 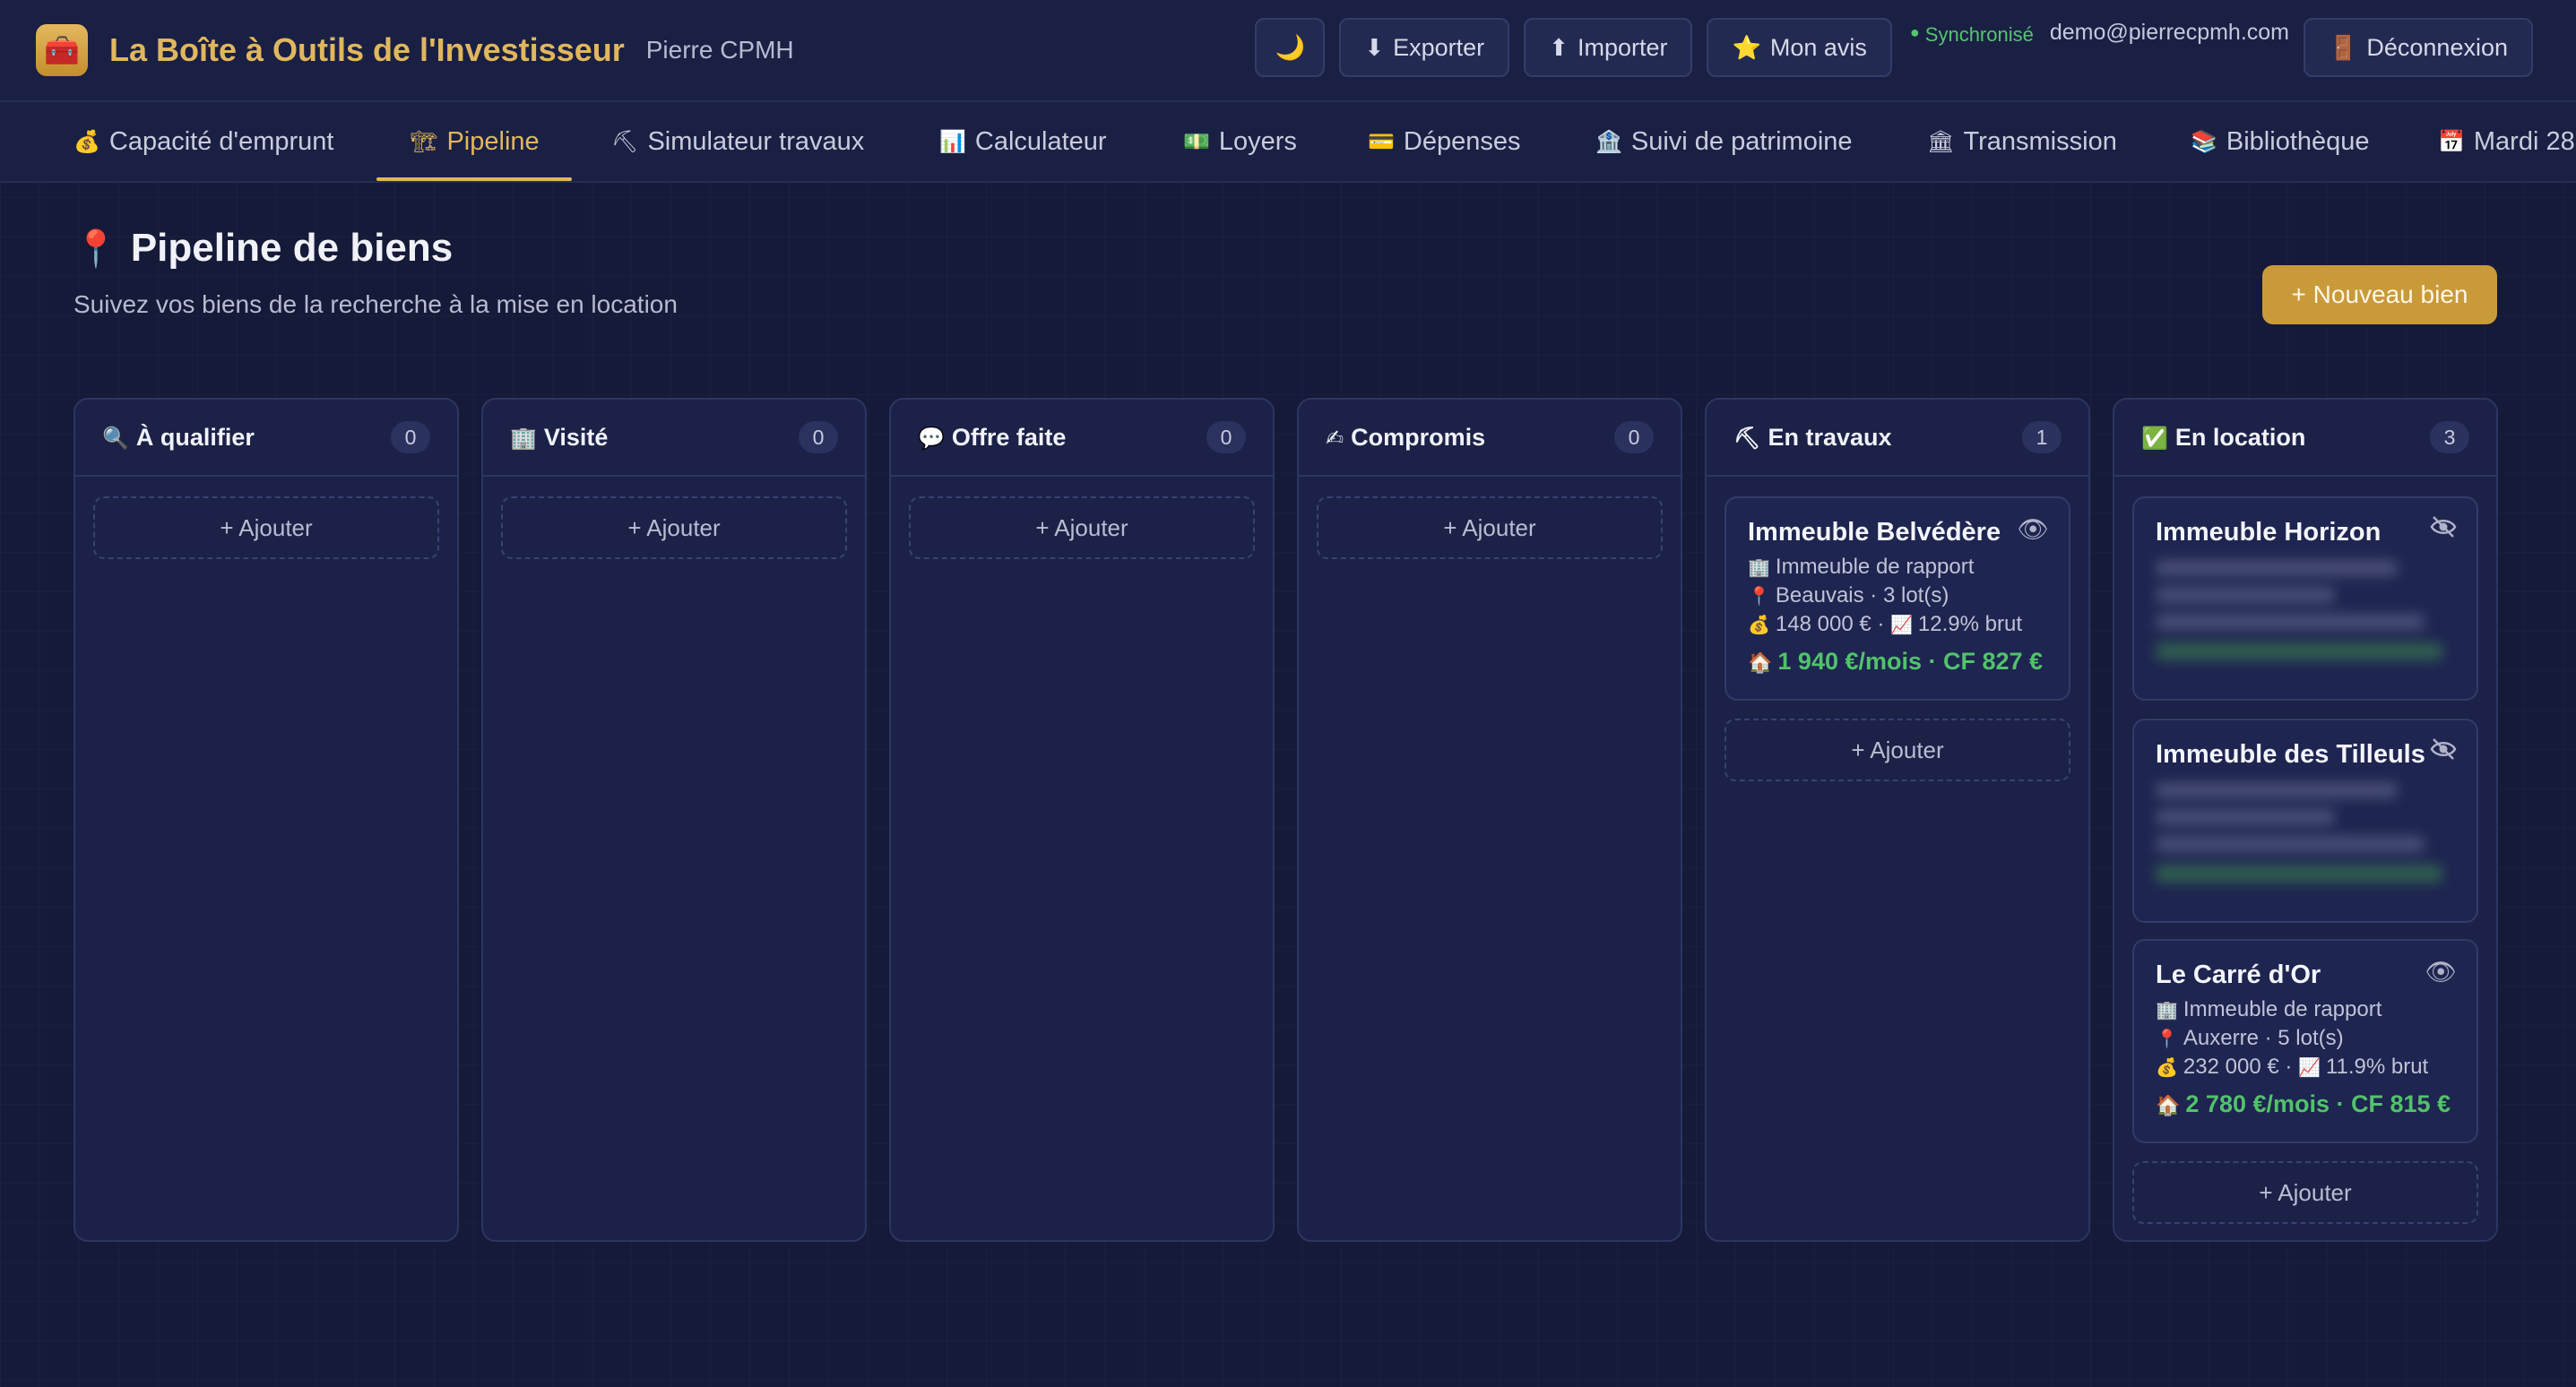 I want to click on tab-label: Mardi 28 j, so click(x=2524, y=141).